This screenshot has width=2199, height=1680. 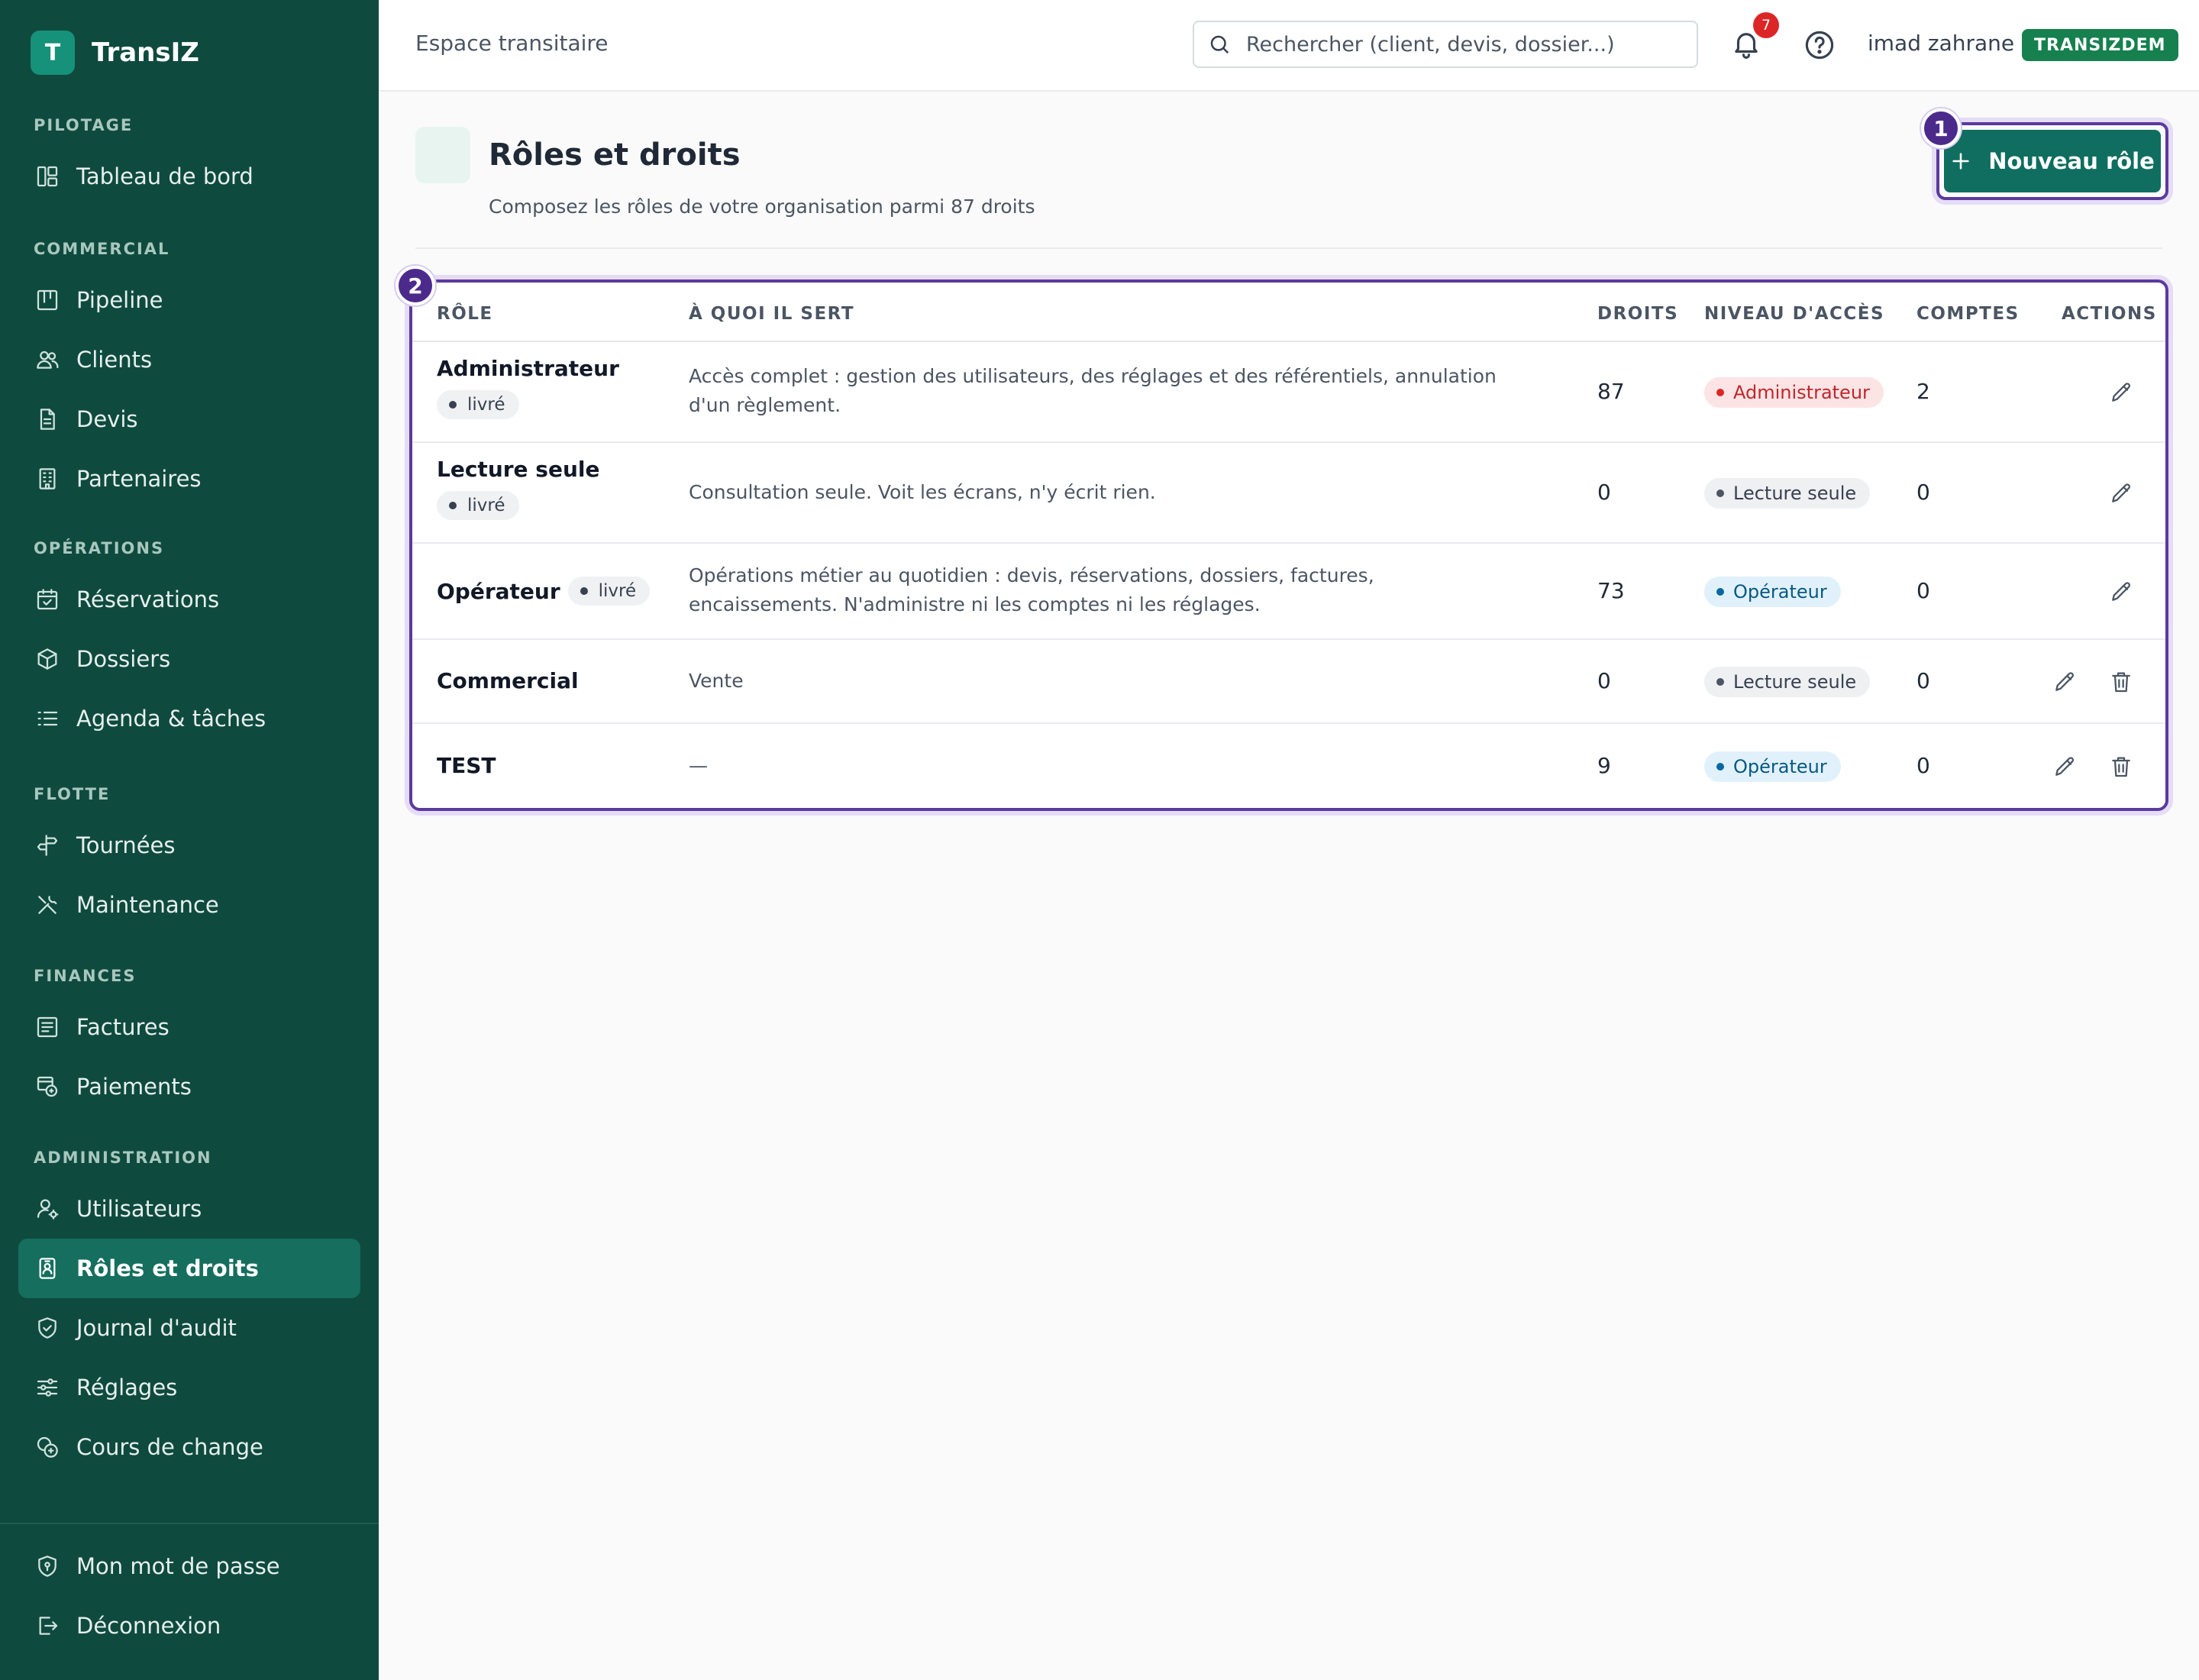 What do you see at coordinates (2100, 45) in the screenshot?
I see `organization-badge: TRANSIZDEM` at bounding box center [2100, 45].